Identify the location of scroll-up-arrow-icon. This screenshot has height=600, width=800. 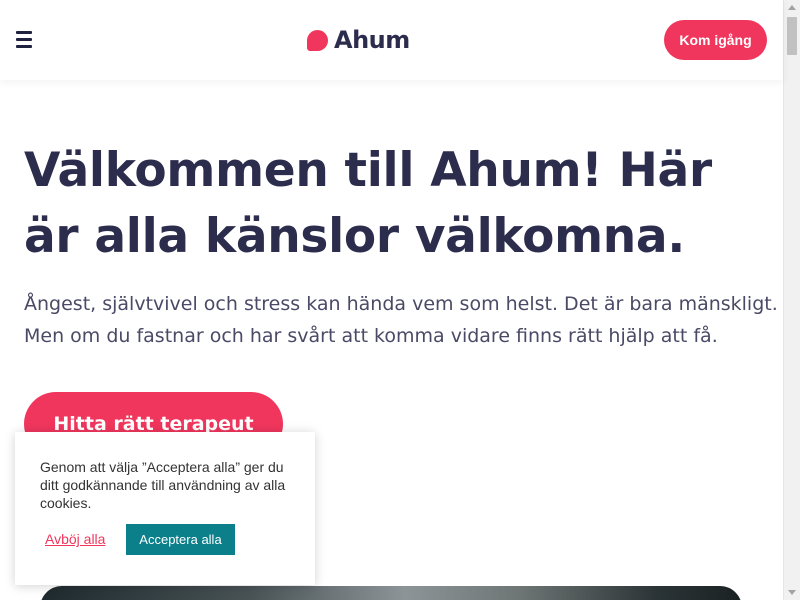
(792, 7).